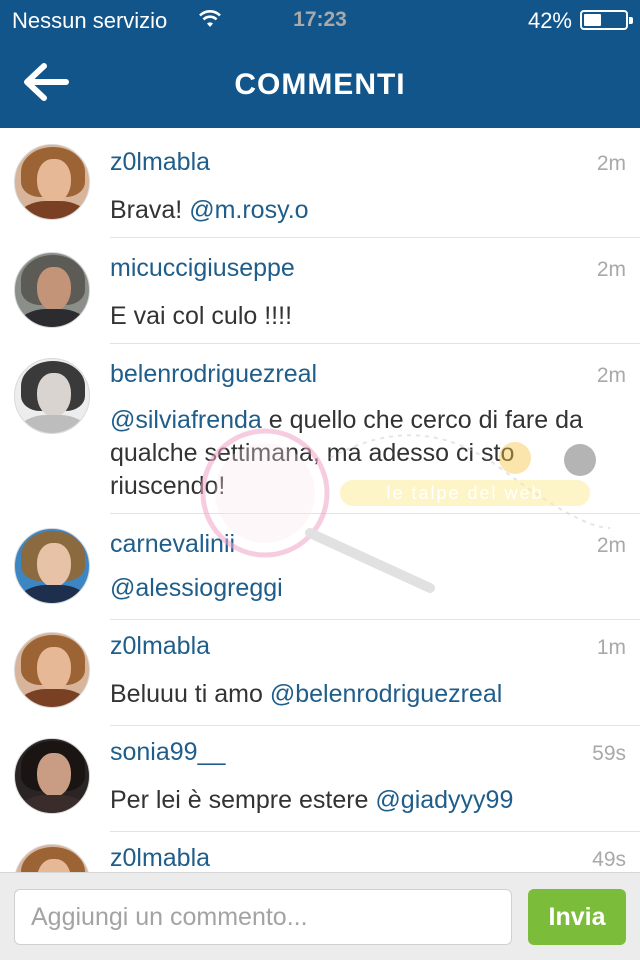  What do you see at coordinates (213, 374) in the screenshot?
I see `comment-username: belenrodriguezreal` at bounding box center [213, 374].